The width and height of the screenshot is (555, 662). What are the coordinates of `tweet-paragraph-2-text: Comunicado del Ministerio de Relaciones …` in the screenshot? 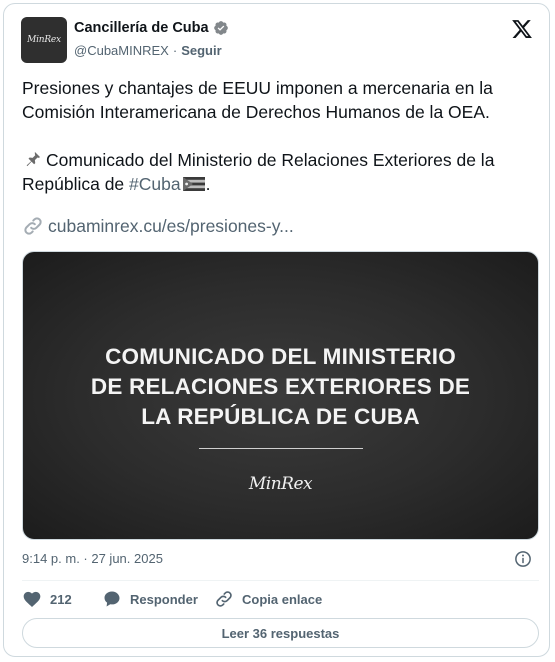 It's located at (258, 172).